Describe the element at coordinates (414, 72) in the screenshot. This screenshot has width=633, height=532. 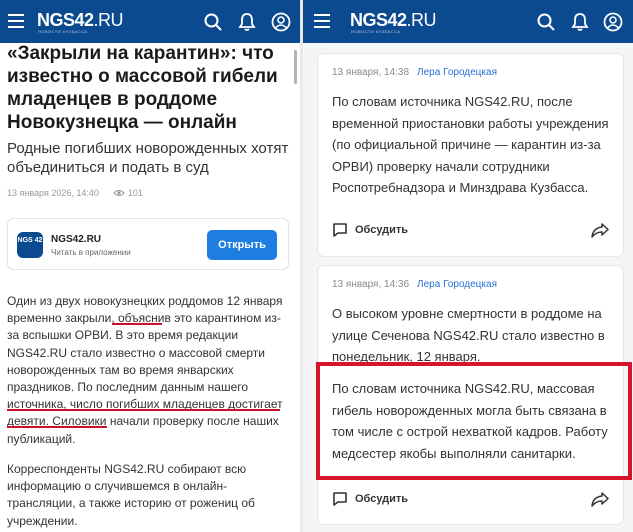
I see `post-meta: 13 января, 14:38 Лера Городецкая` at that location.